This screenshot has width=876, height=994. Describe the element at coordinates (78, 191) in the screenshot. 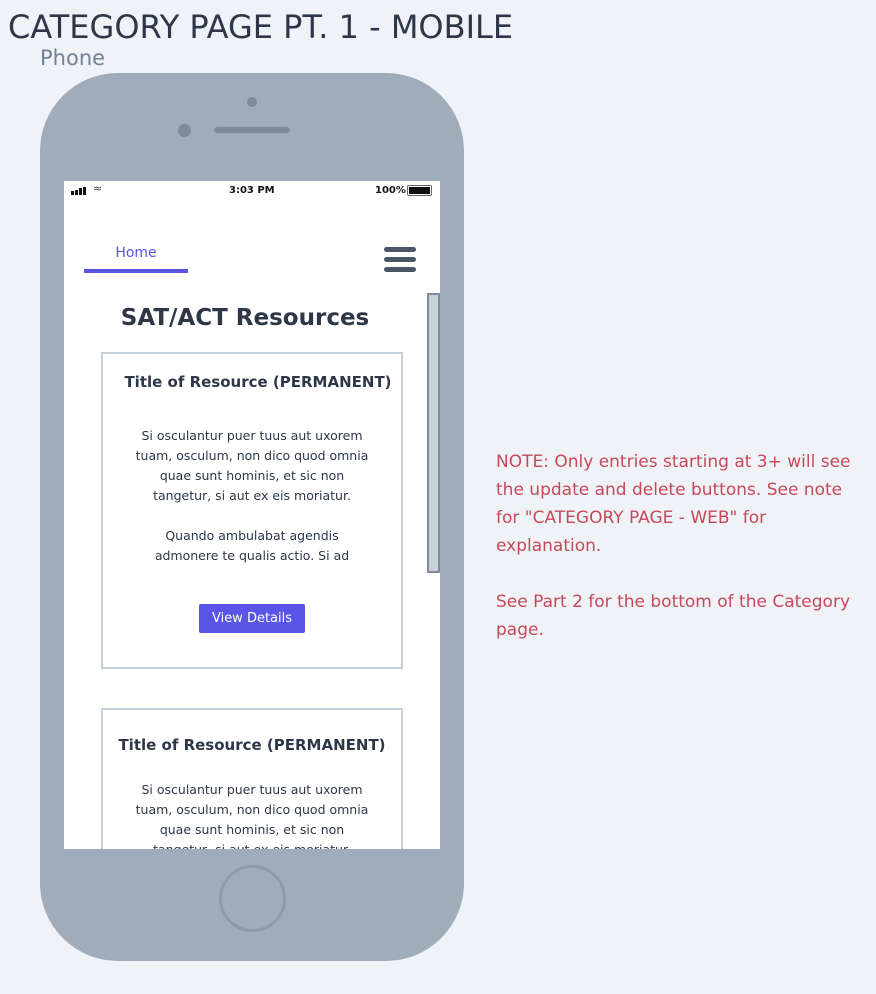

I see `signal-icon` at that location.